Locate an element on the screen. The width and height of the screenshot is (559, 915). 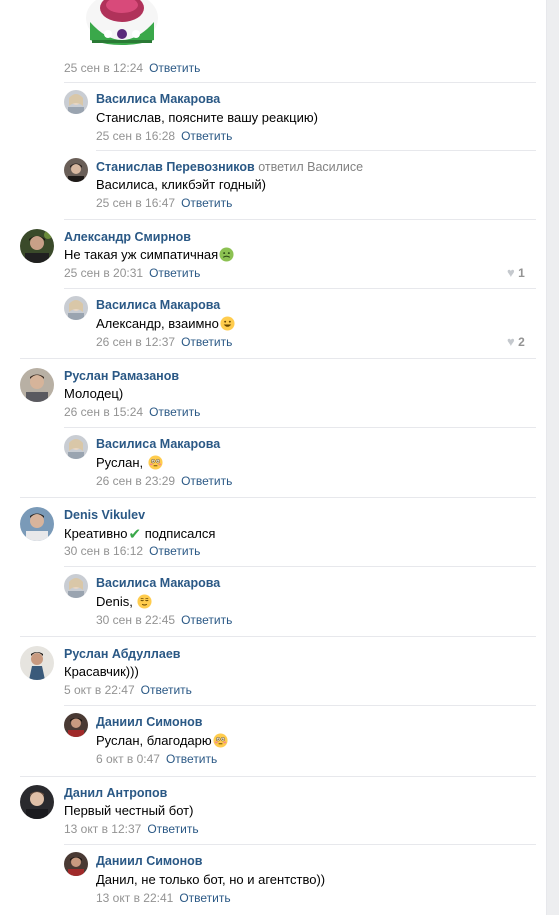
comment-text: Руслан, благодарю is located at coordinates (162, 742).